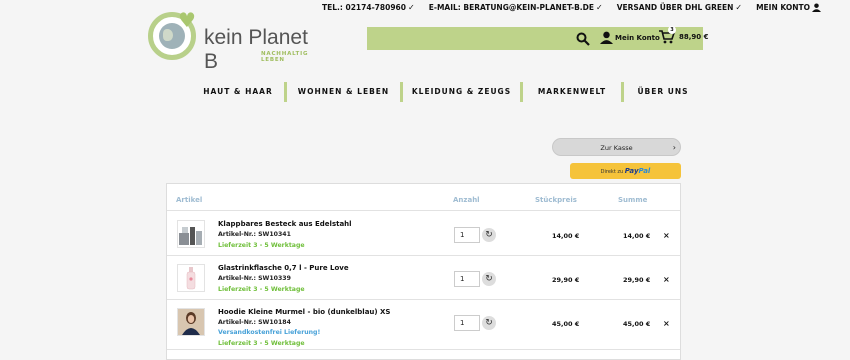 Image resolution: width=850 pixels, height=360 pixels. I want to click on paypal-button: Direkt zu PayPal, so click(625, 171).